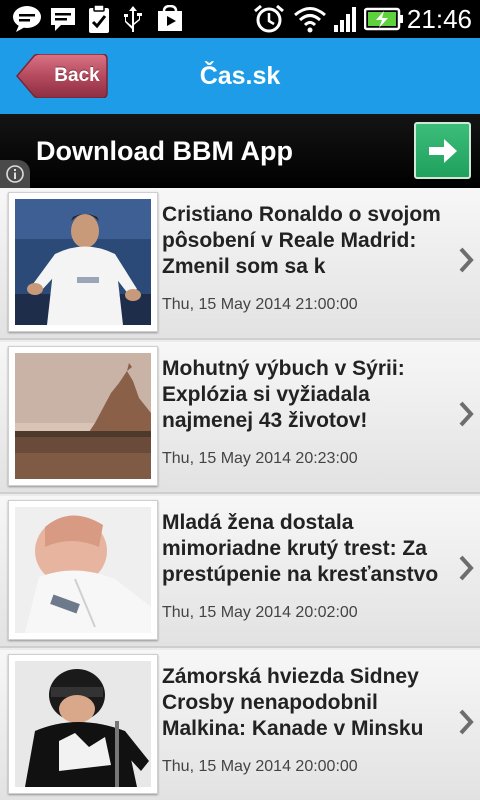 Image resolution: width=480 pixels, height=800 pixels. I want to click on banner-download-button, so click(442, 150).